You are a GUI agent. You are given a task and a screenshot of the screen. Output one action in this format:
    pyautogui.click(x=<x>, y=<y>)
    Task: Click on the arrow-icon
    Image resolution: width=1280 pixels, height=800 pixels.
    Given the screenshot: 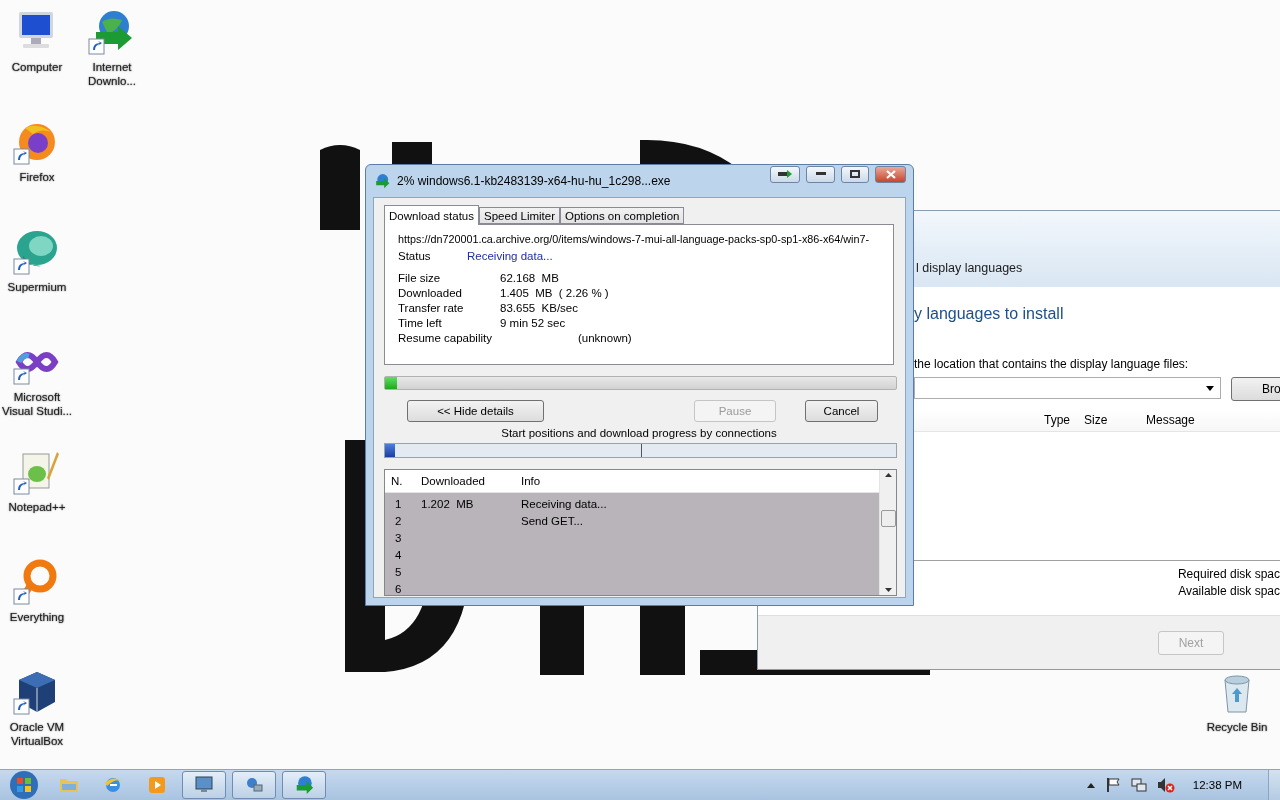 What is the action you would take?
    pyautogui.click(x=785, y=174)
    